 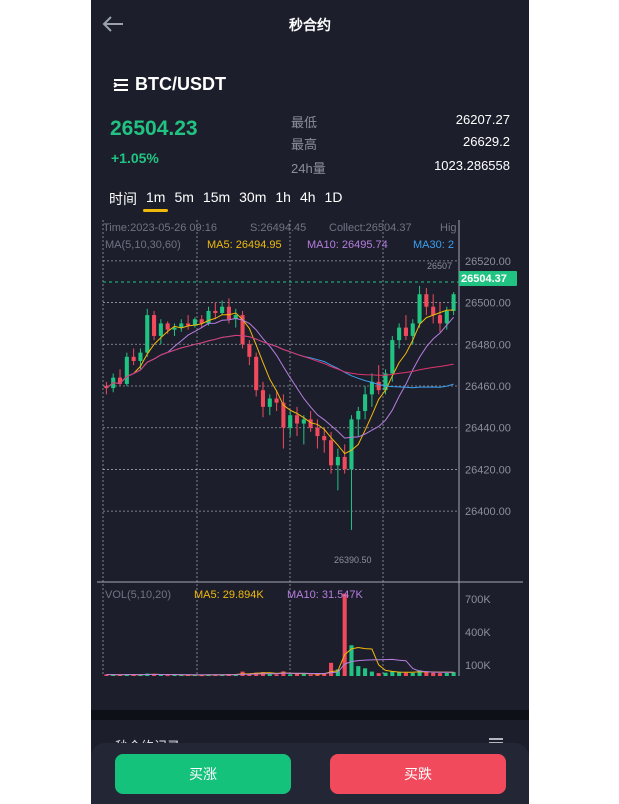 What do you see at coordinates (180, 84) in the screenshot?
I see `pair-label: BTC/USDT` at bounding box center [180, 84].